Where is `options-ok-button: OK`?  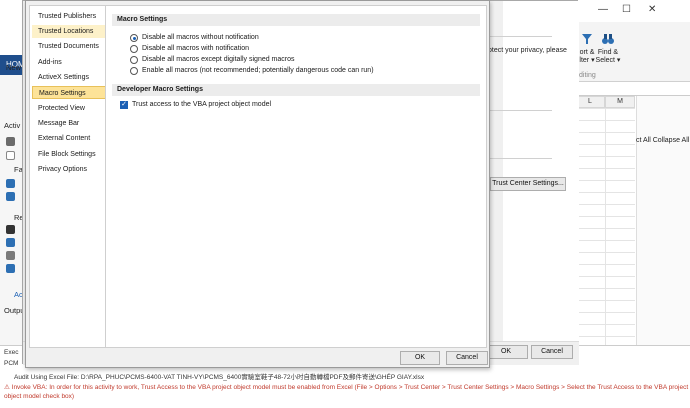
options-ok-button: OK is located at coordinates (506, 352).